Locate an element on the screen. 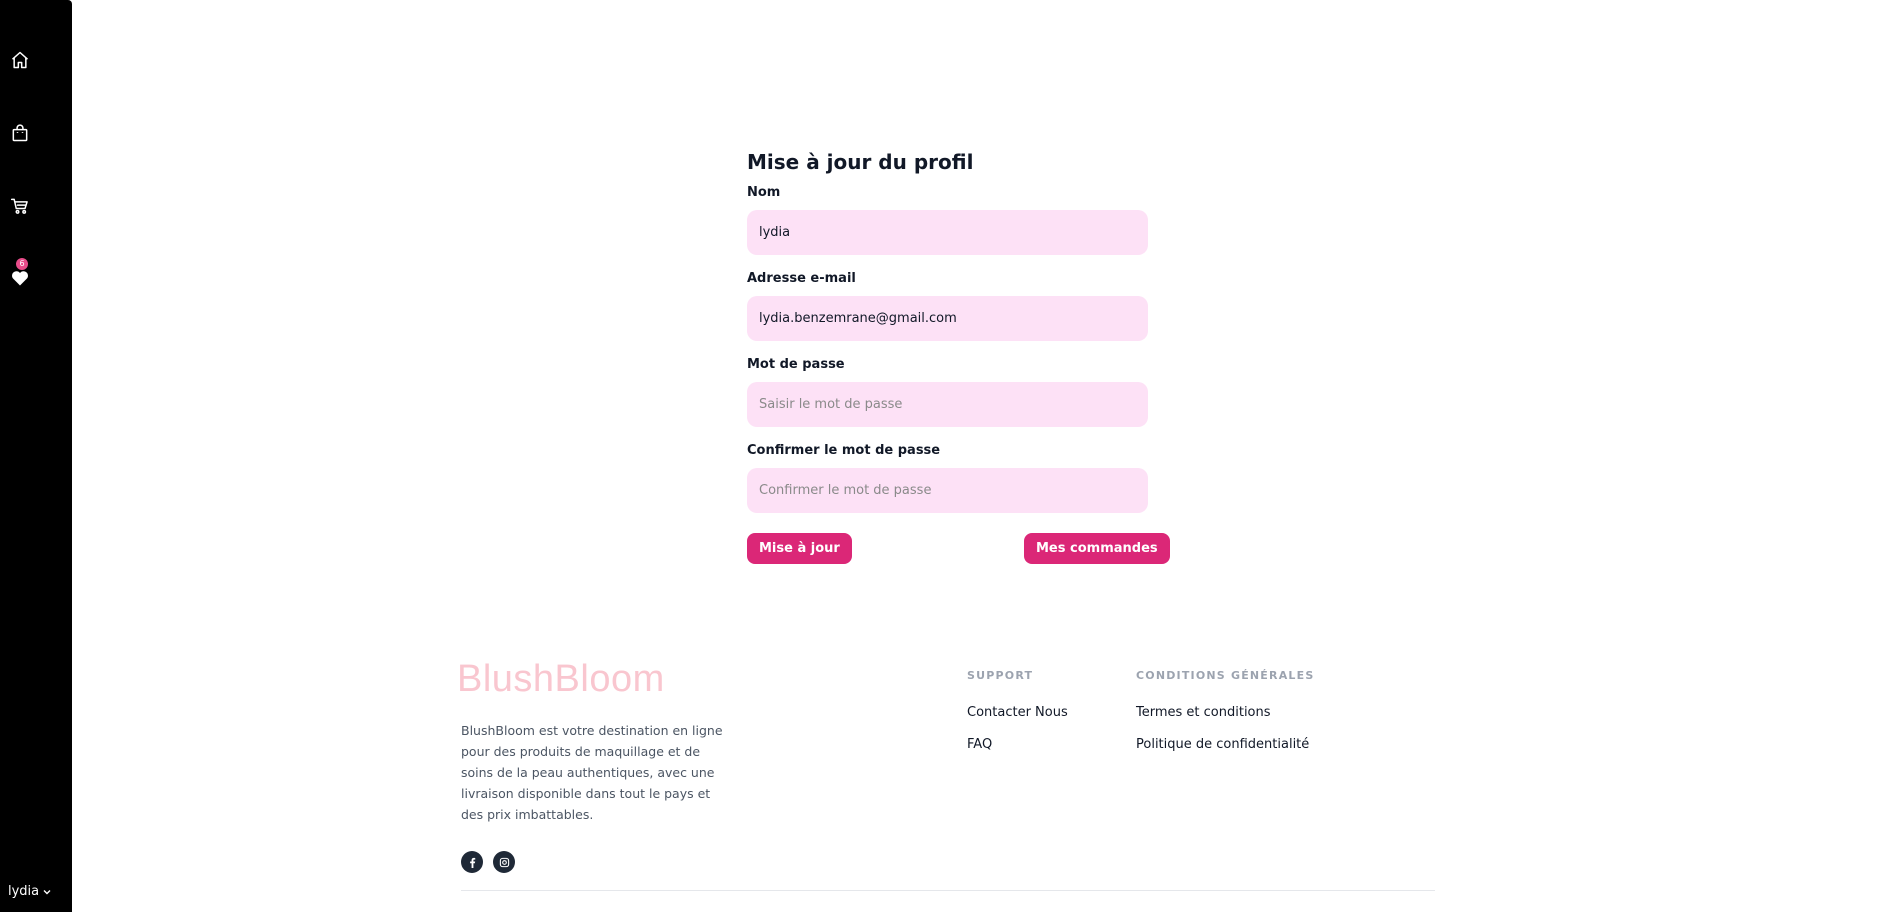  bag-icon is located at coordinates (20, 133).